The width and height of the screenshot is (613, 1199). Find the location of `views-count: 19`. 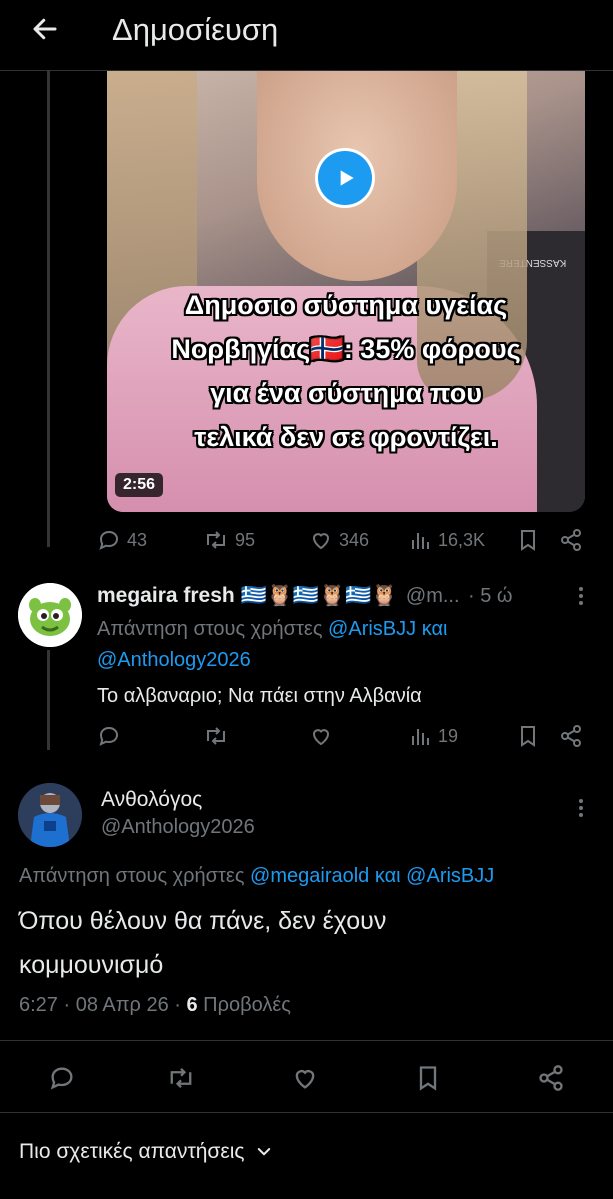

views-count: 19 is located at coordinates (448, 735).